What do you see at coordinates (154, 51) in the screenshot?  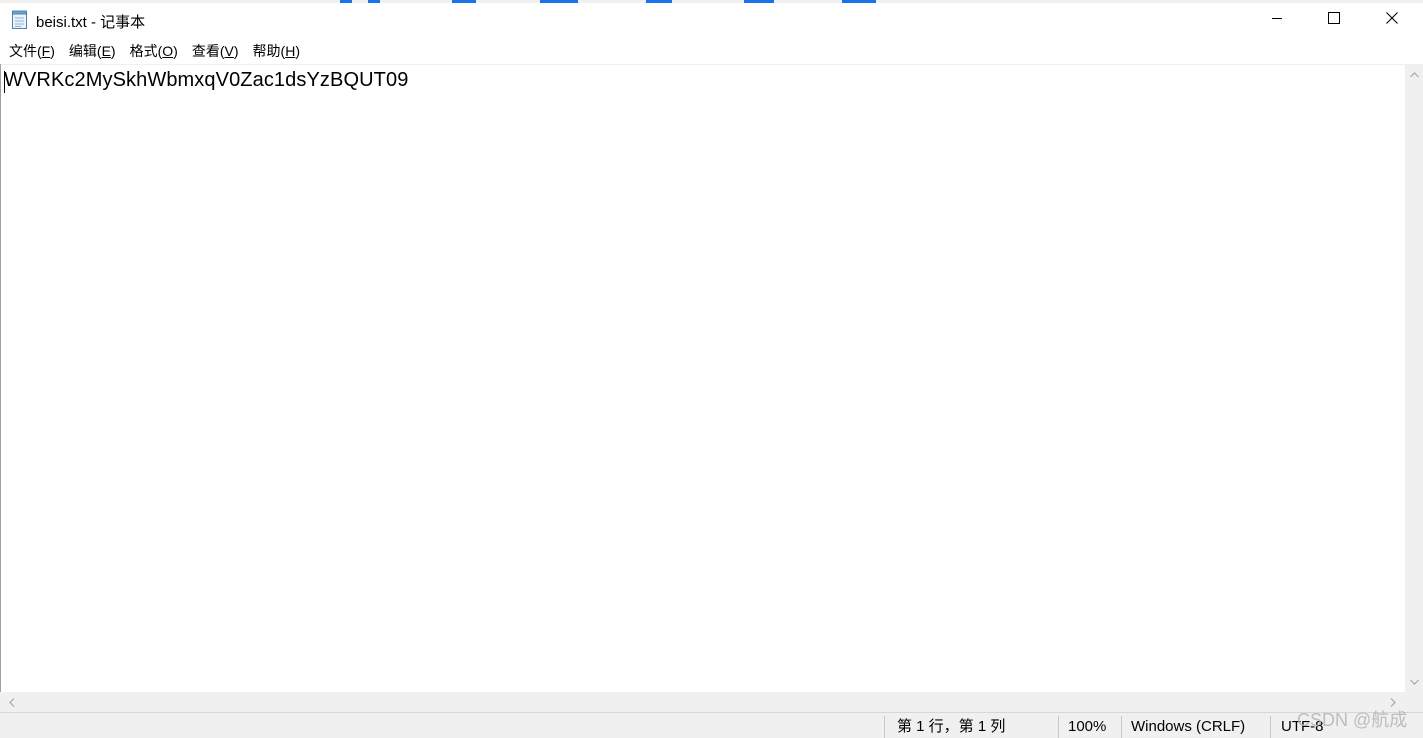 I see `menu-format: 格式(O)` at bounding box center [154, 51].